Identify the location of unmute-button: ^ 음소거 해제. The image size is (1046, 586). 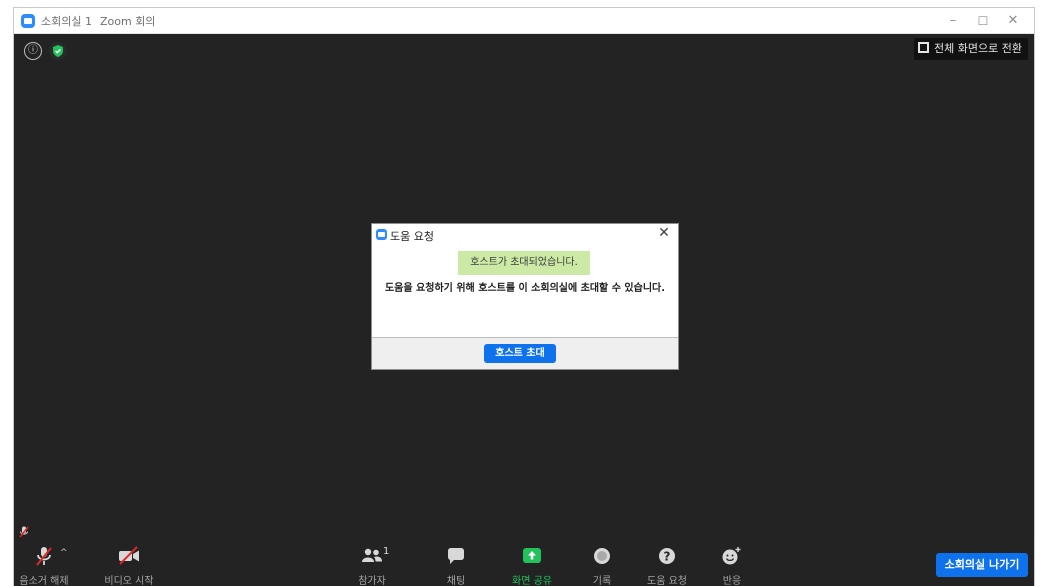
(44, 566).